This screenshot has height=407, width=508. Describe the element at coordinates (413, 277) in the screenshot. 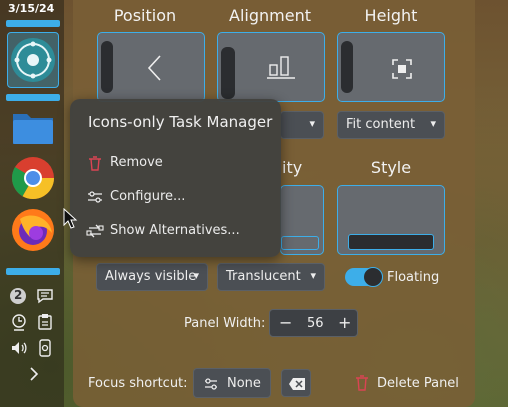

I see `floating-label: Floating` at that location.